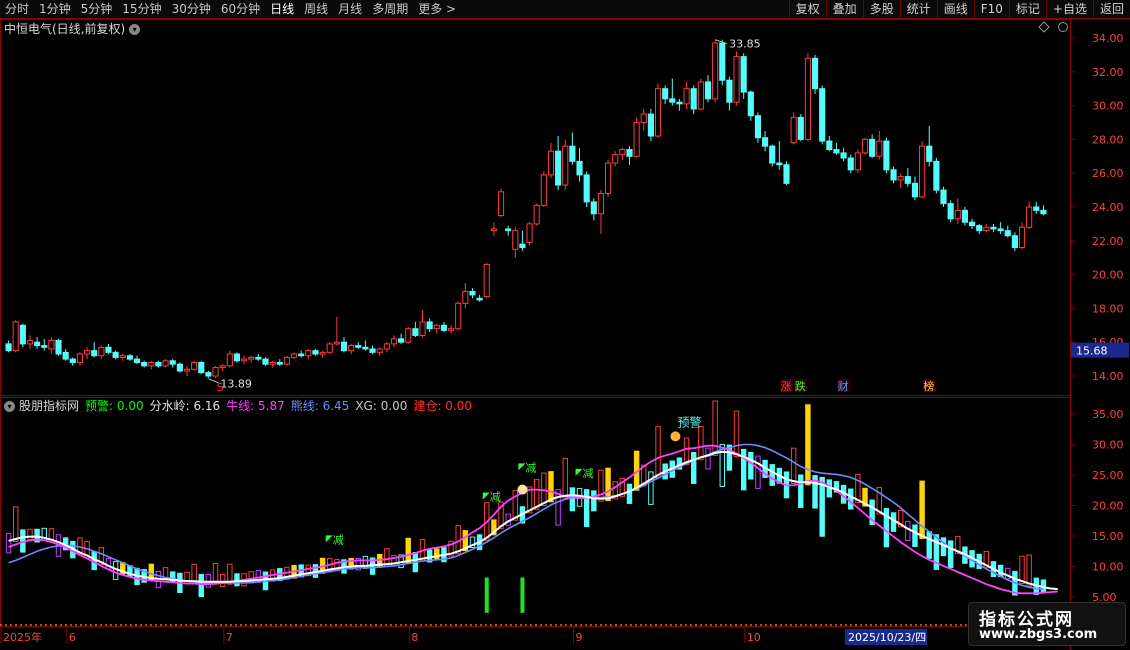 The image size is (1130, 650). I want to click on time-label-5: 10, so click(754, 637).